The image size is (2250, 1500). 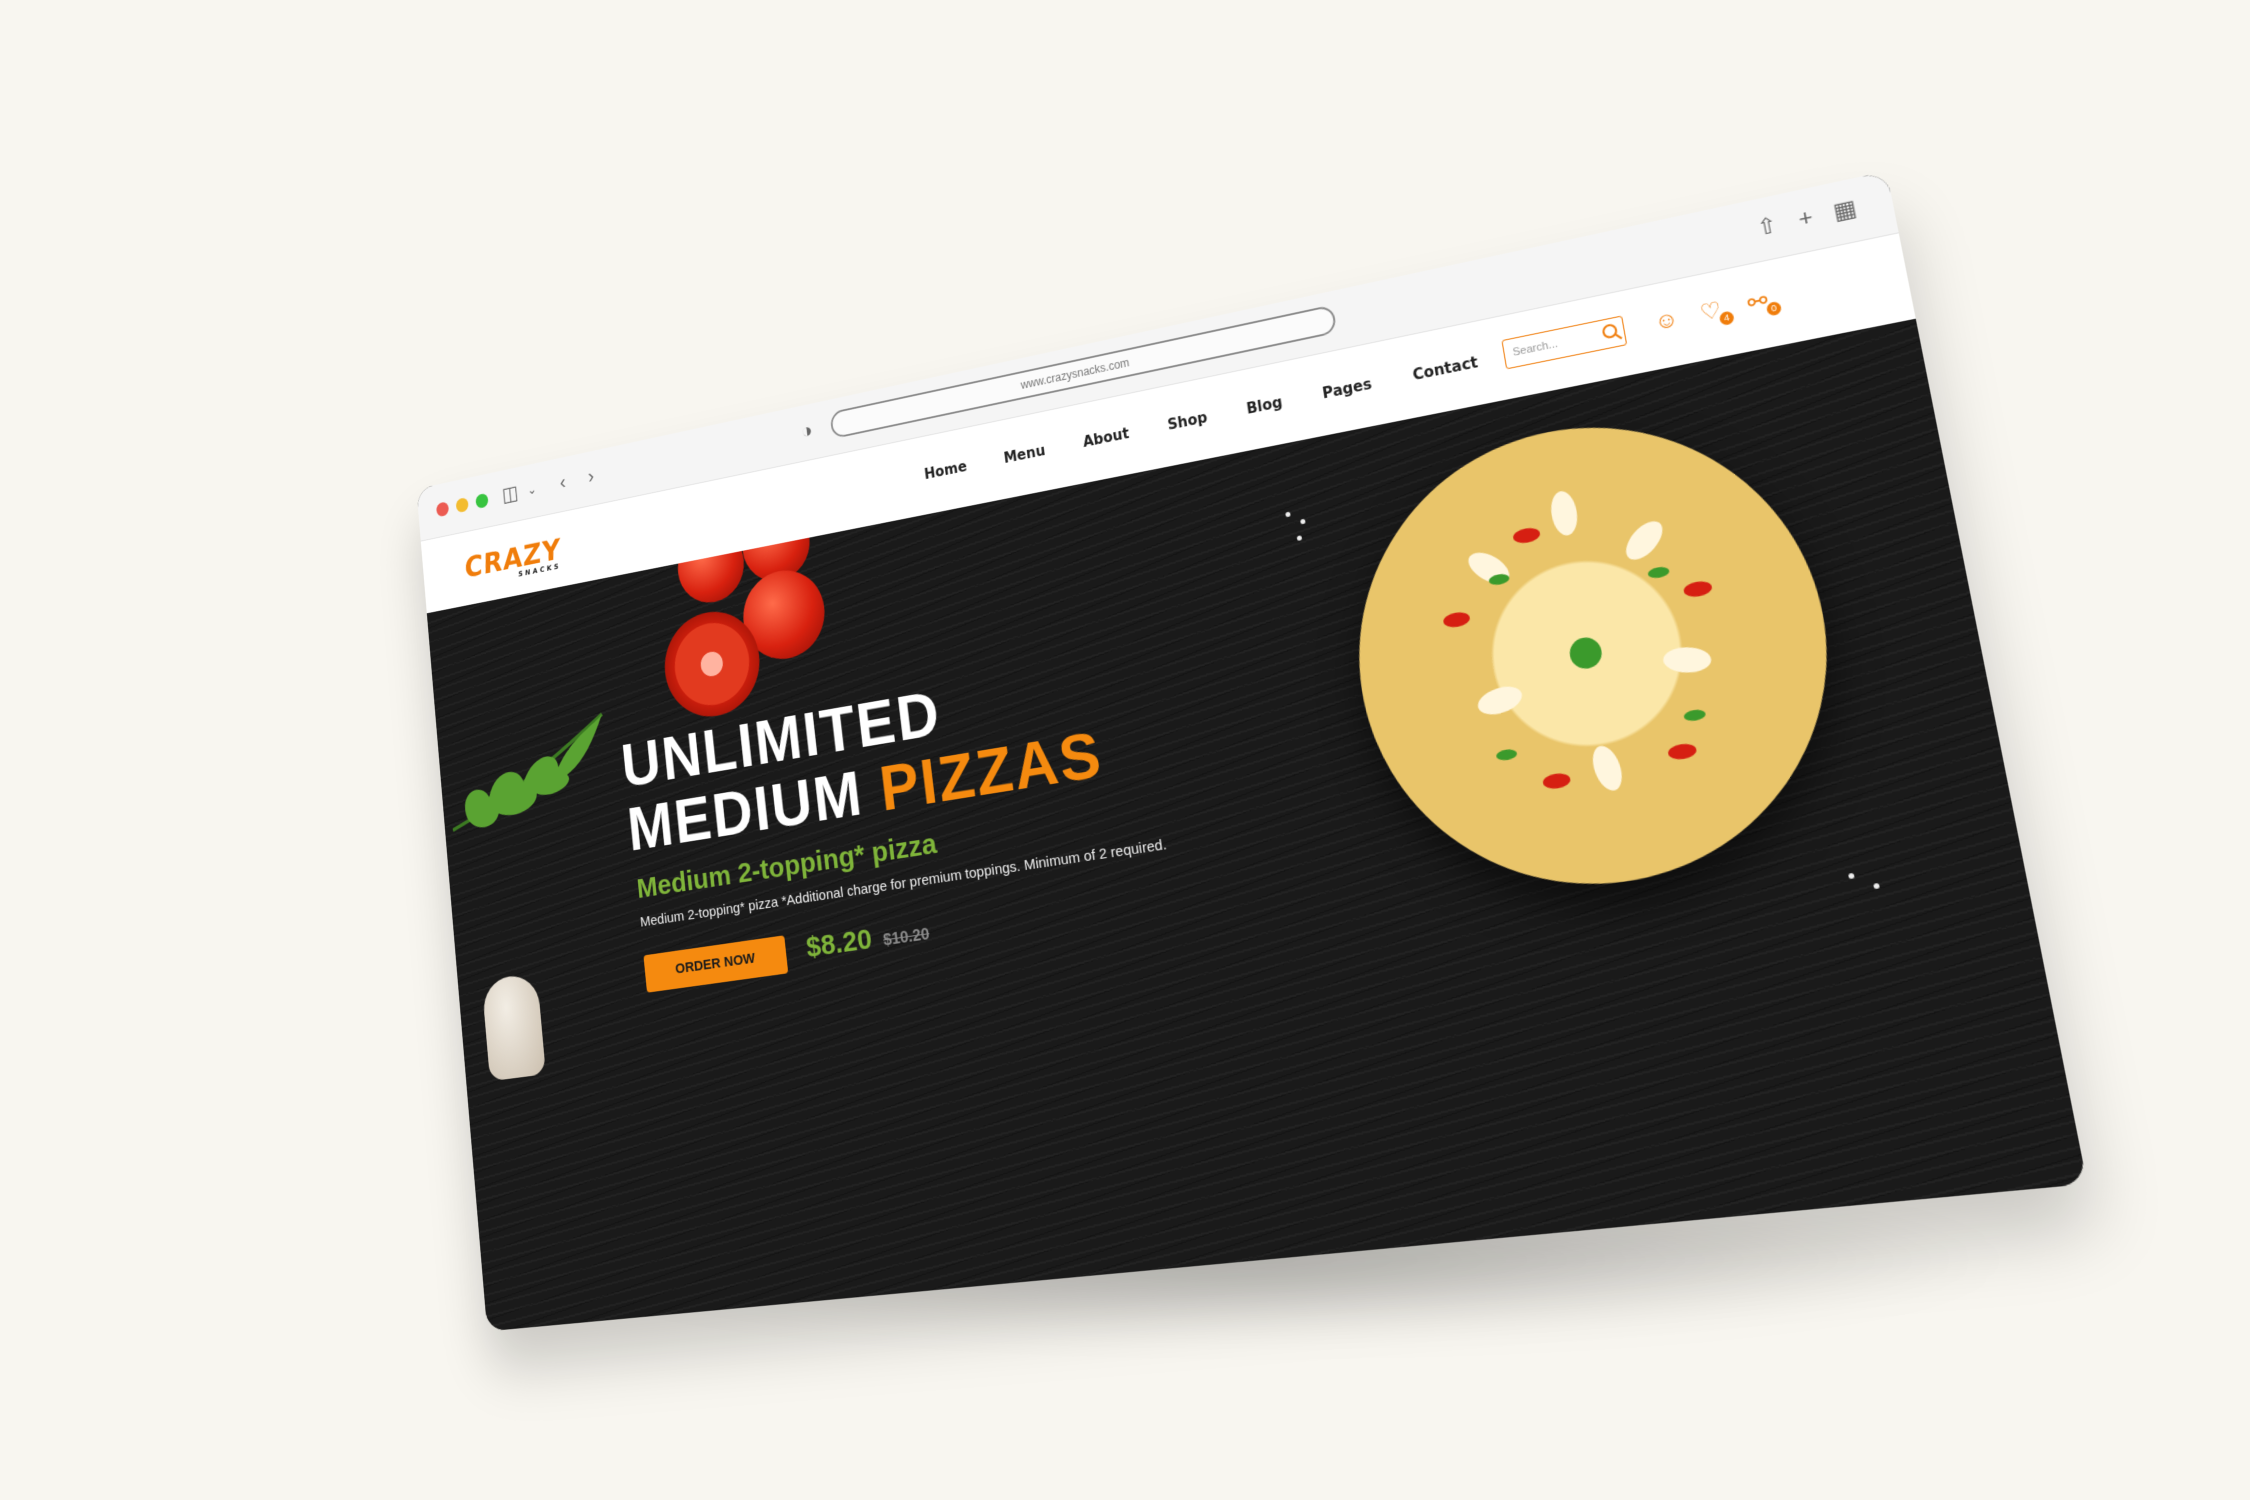 I want to click on logo: CRAZY SNACKS, so click(x=513, y=560).